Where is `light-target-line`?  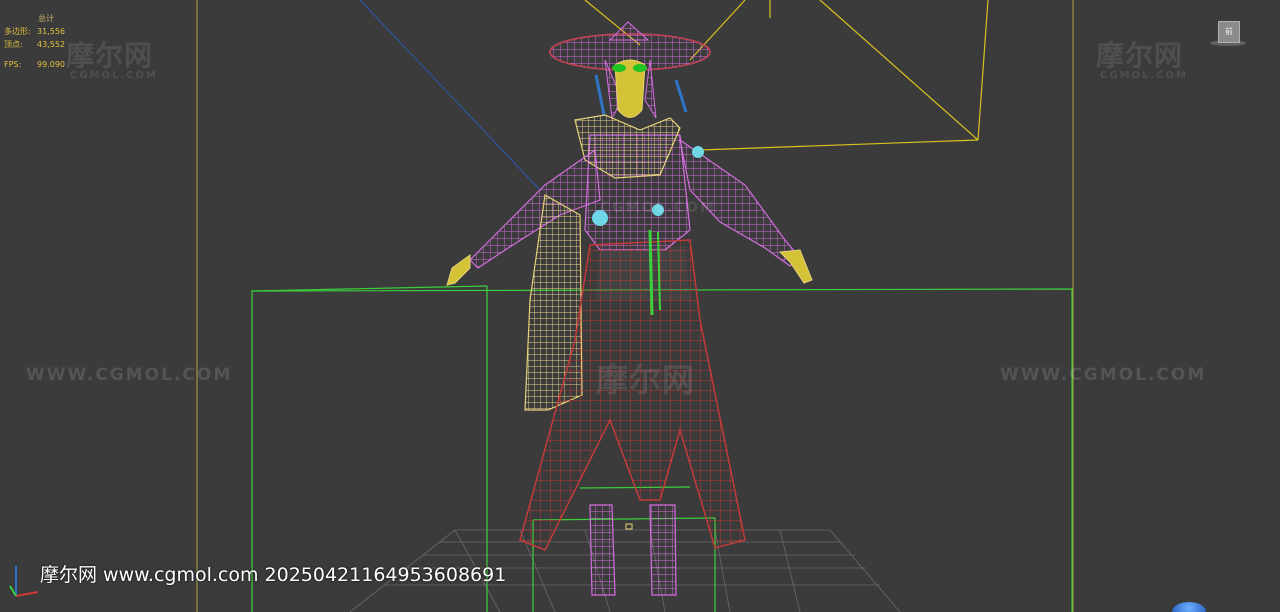 light-target-line is located at coordinates (450, 95).